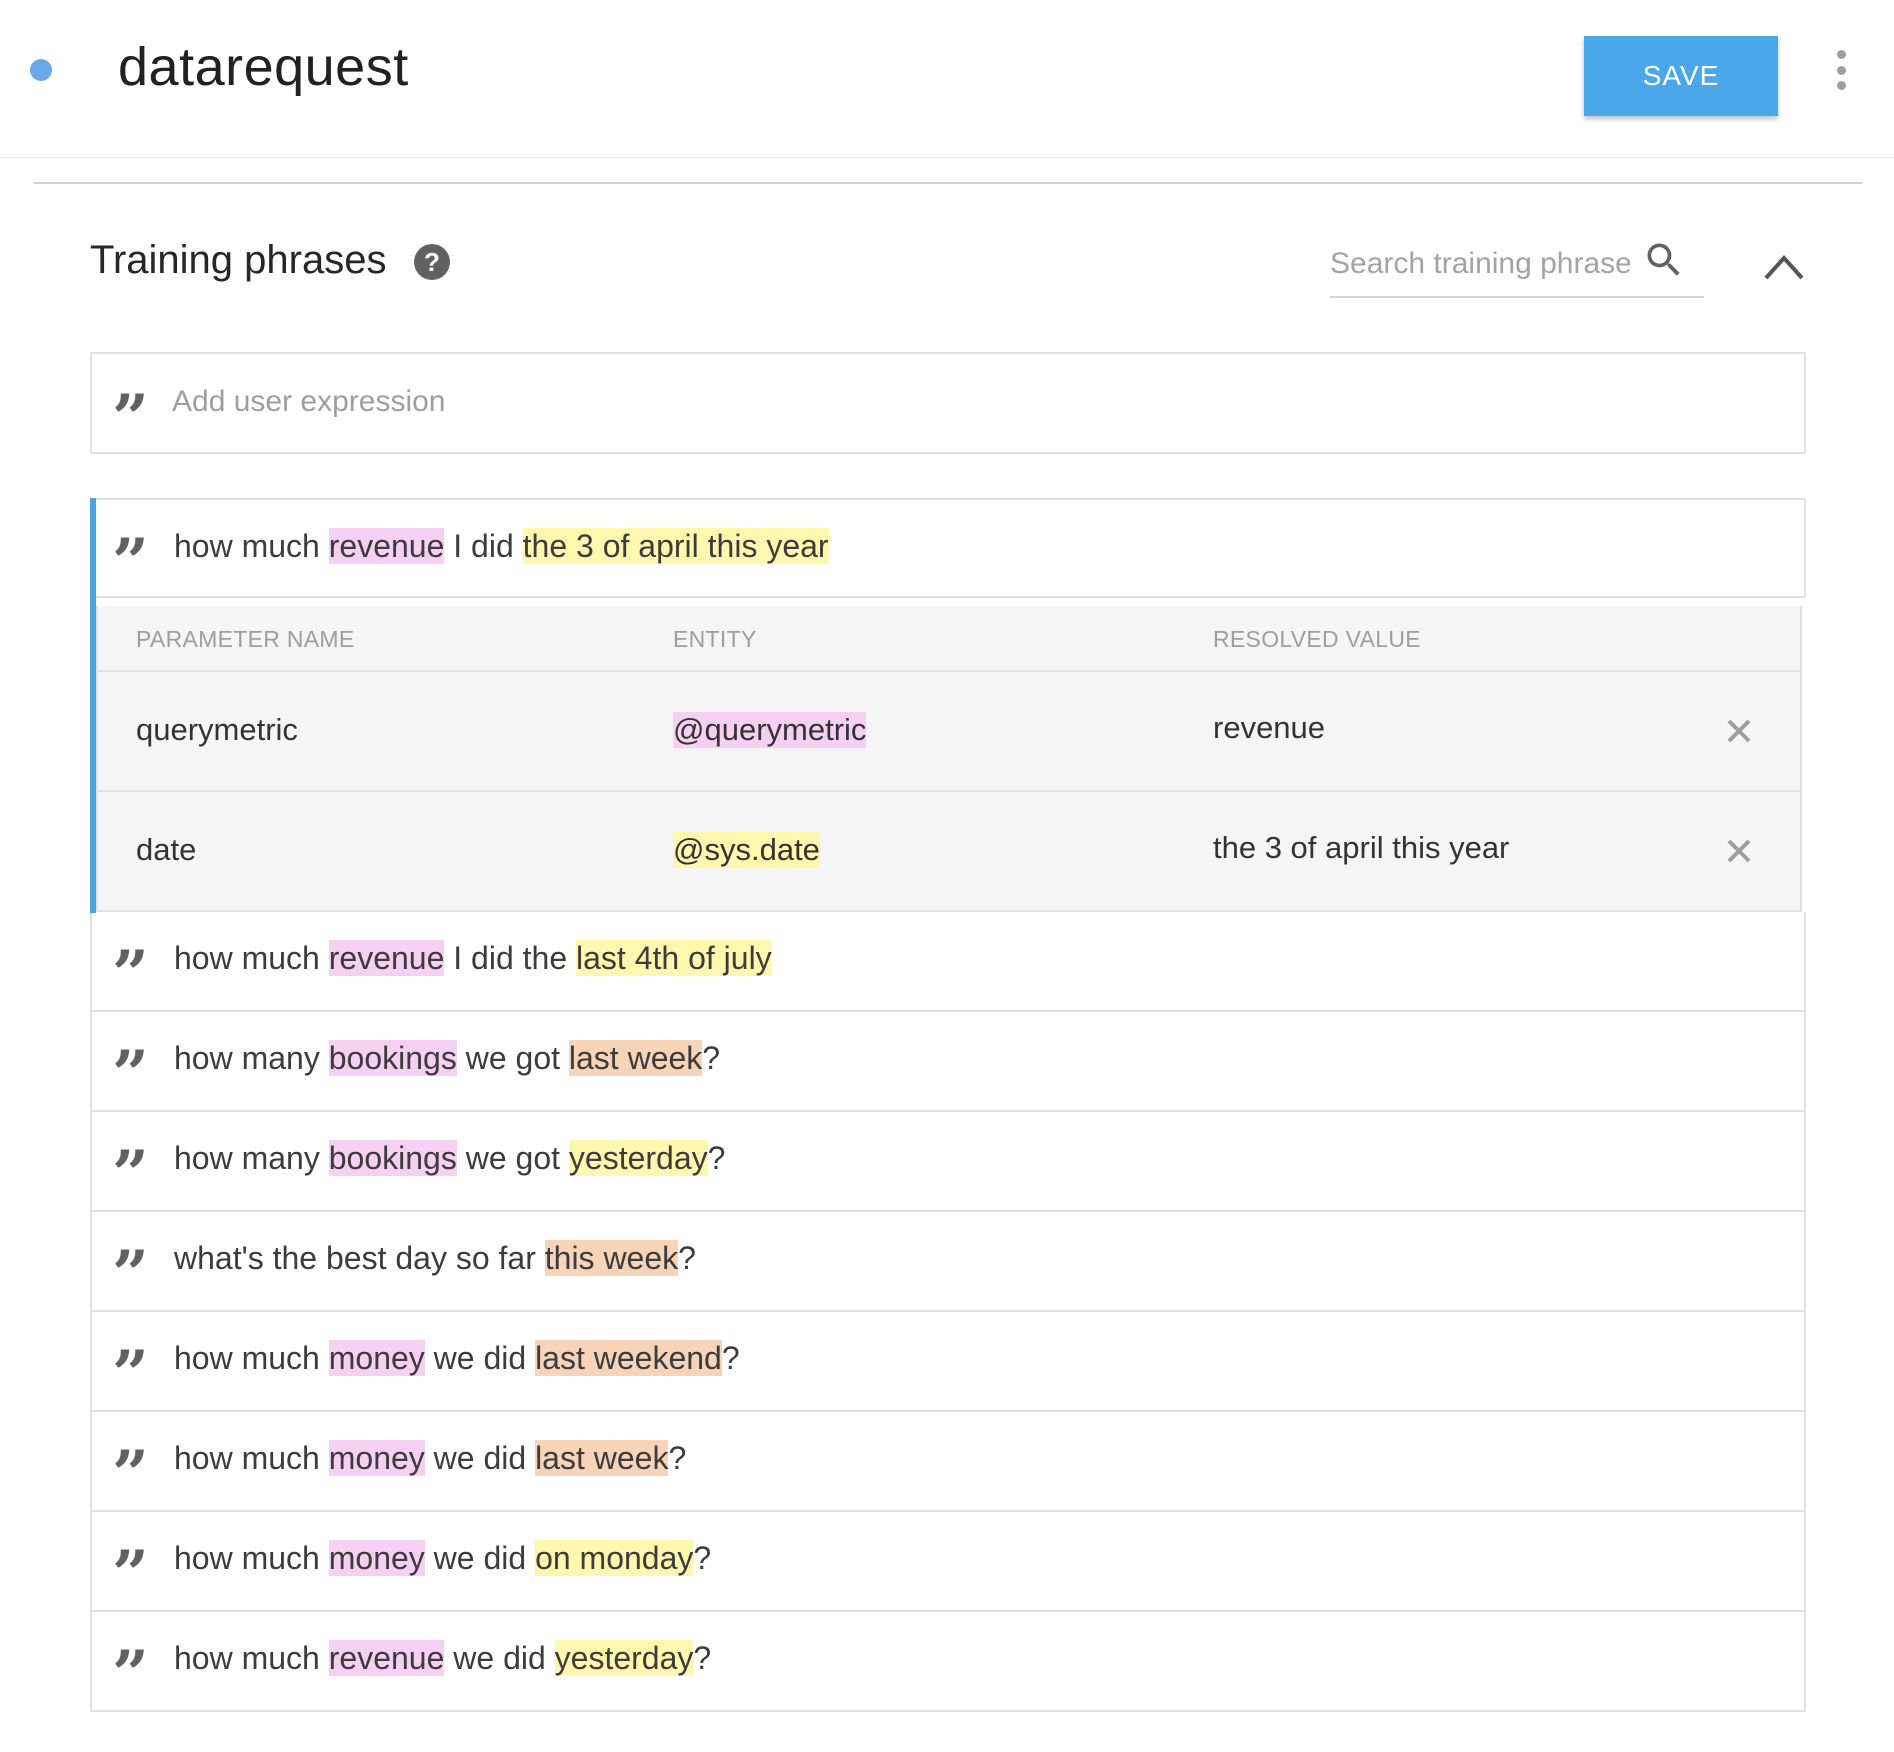 The width and height of the screenshot is (1894, 1752). I want to click on parameter-name: date, so click(166, 850).